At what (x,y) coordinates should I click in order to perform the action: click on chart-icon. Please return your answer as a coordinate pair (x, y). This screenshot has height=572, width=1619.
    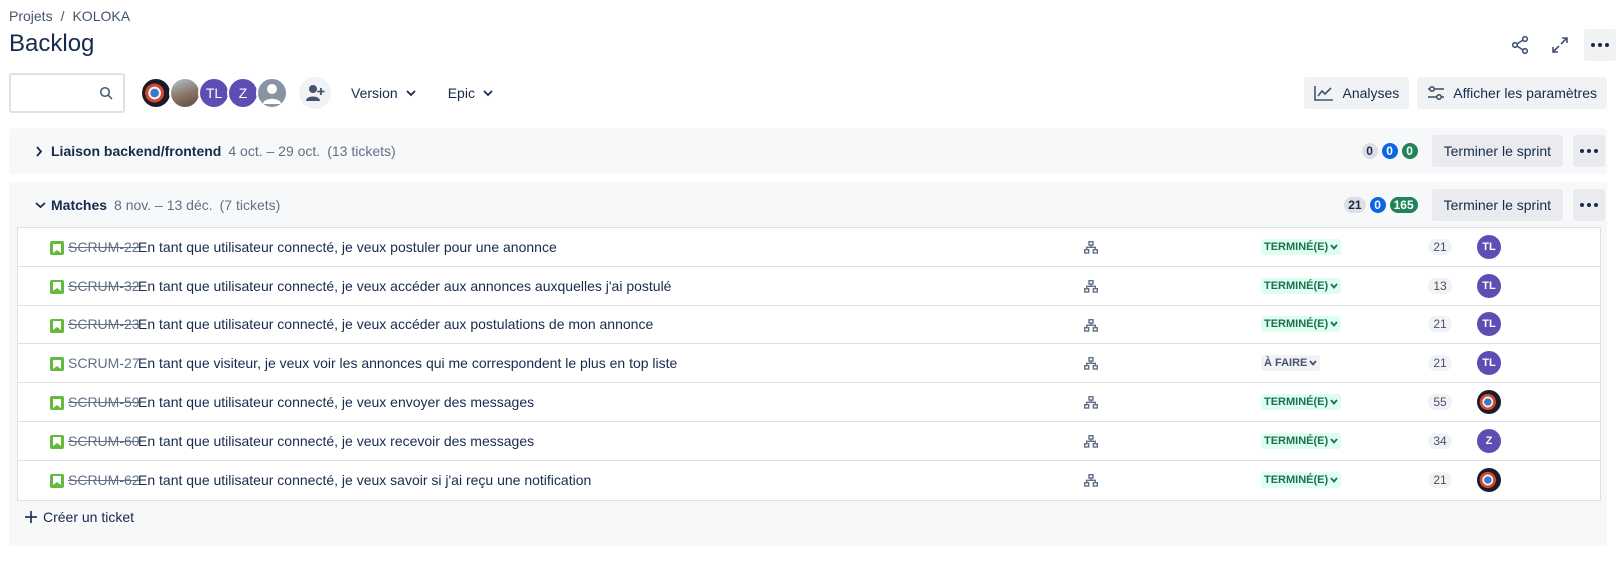
    Looking at the image, I should click on (1324, 93).